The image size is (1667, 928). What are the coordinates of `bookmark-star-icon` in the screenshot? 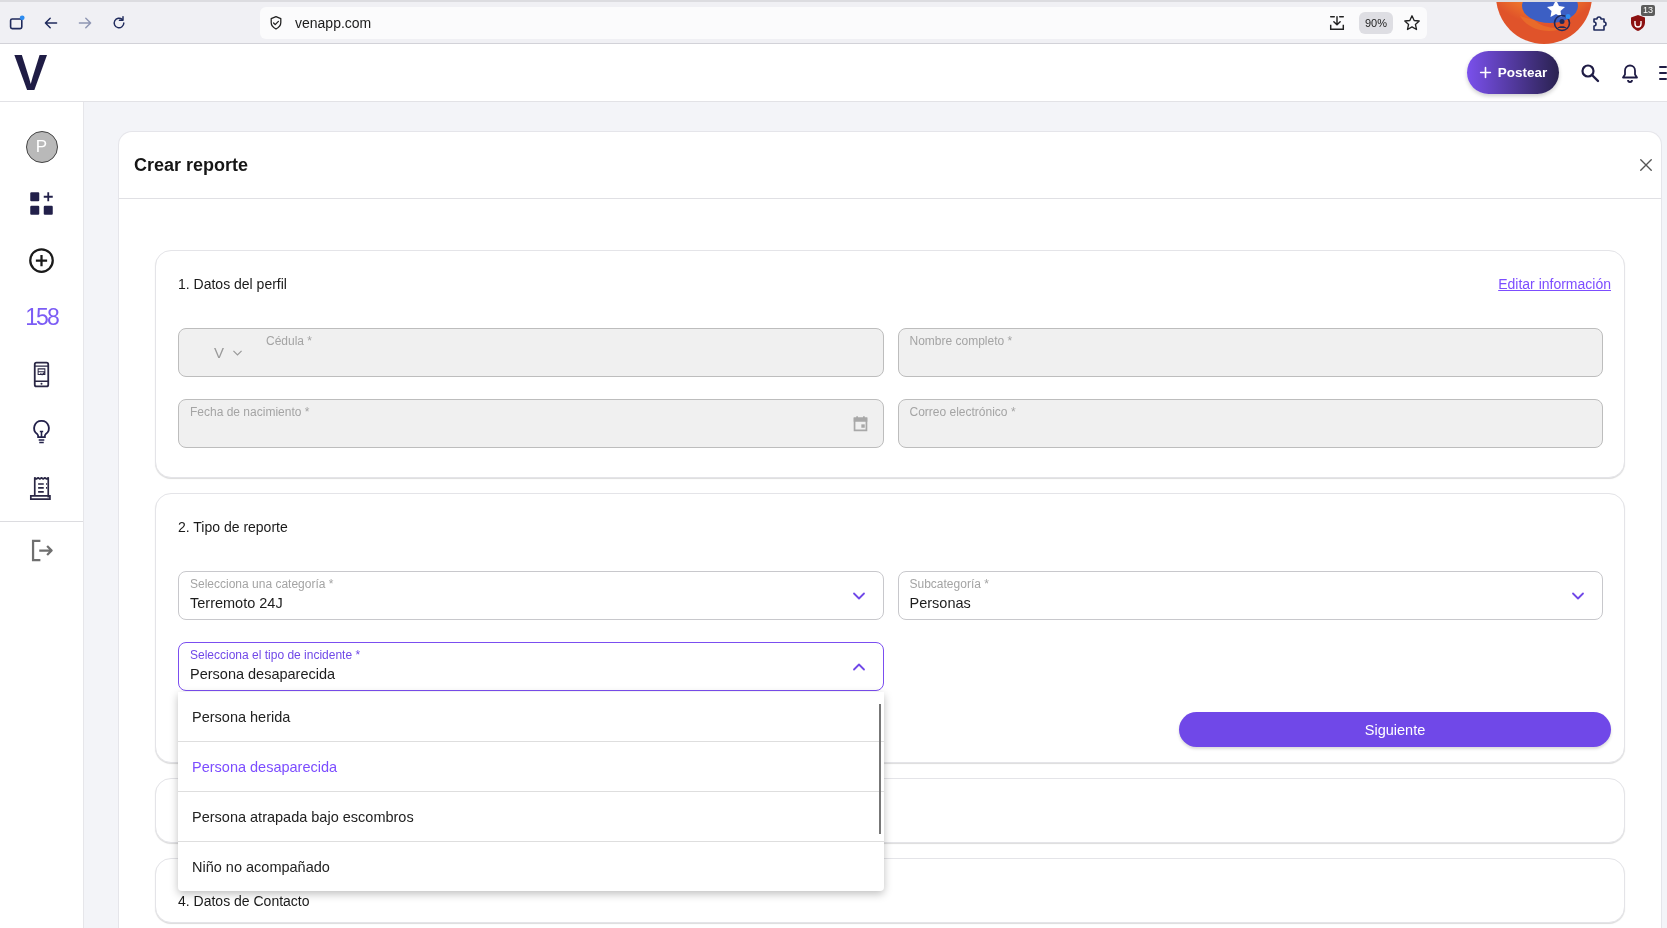 It's located at (1412, 22).